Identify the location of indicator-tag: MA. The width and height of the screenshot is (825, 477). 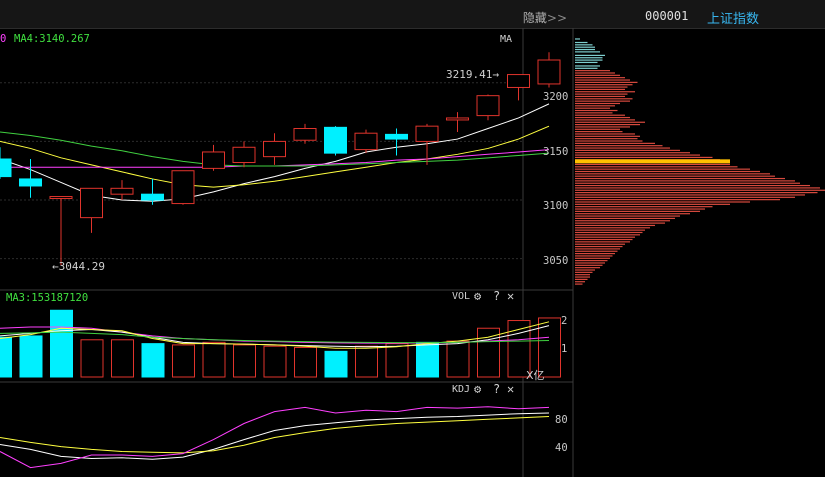
(506, 39).